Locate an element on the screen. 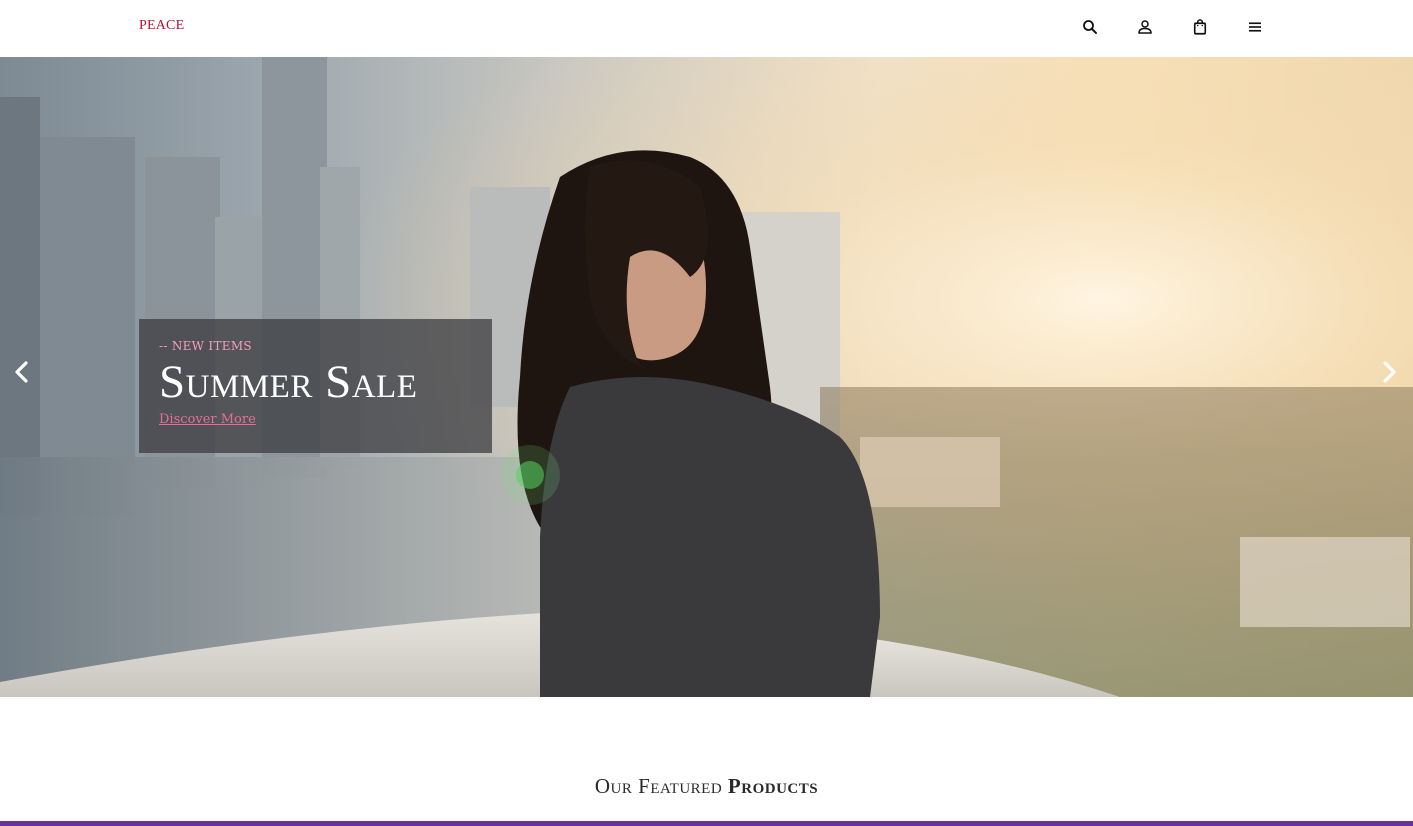  search-icon is located at coordinates (1090, 27).